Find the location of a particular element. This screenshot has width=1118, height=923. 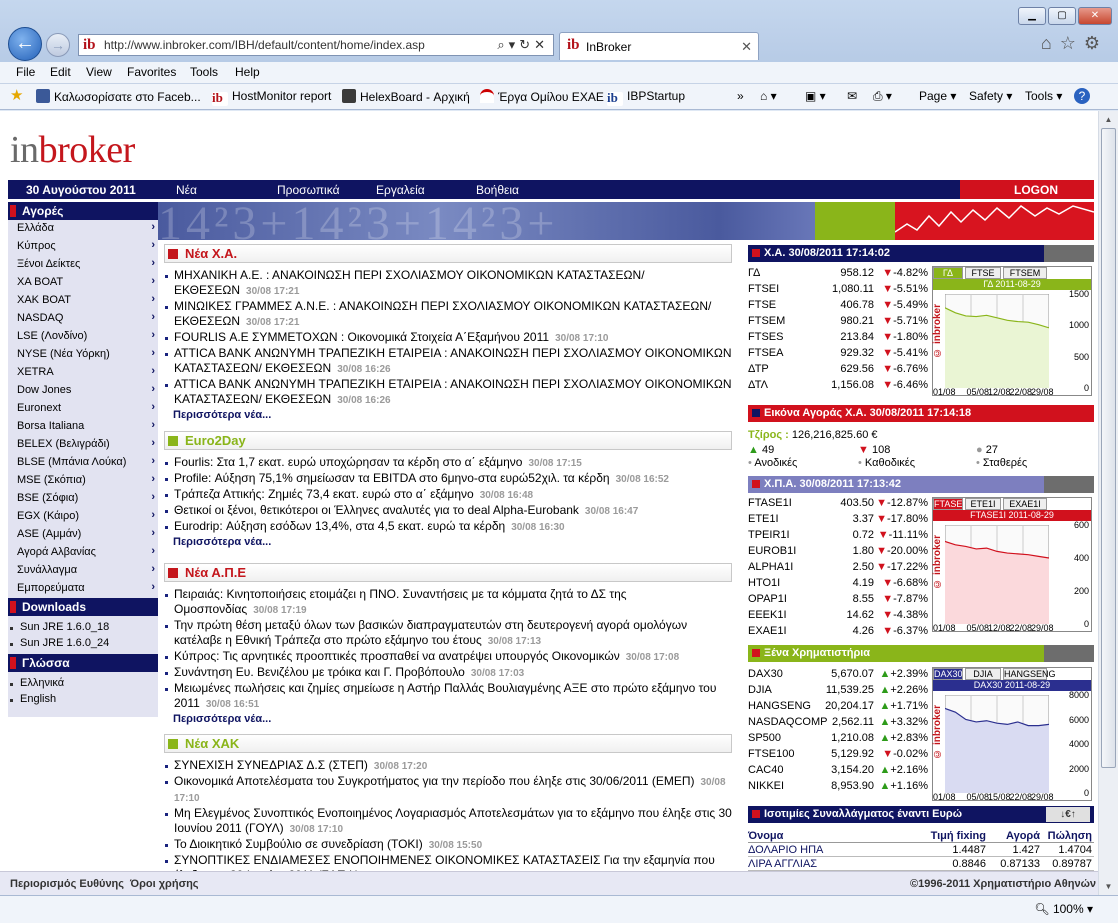

sidebar-market-item: Dow Jones › is located at coordinates (83, 391).